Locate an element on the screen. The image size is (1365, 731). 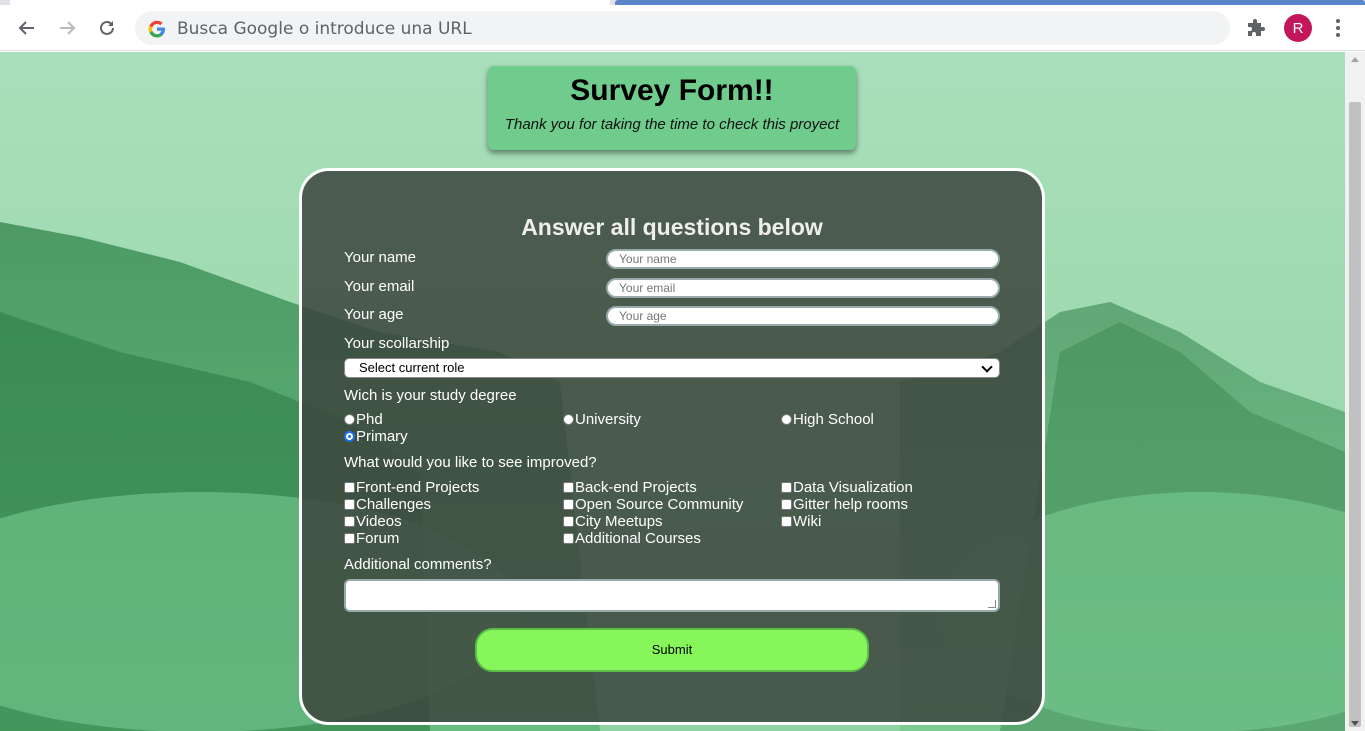
email-input: Your email is located at coordinates (803, 288).